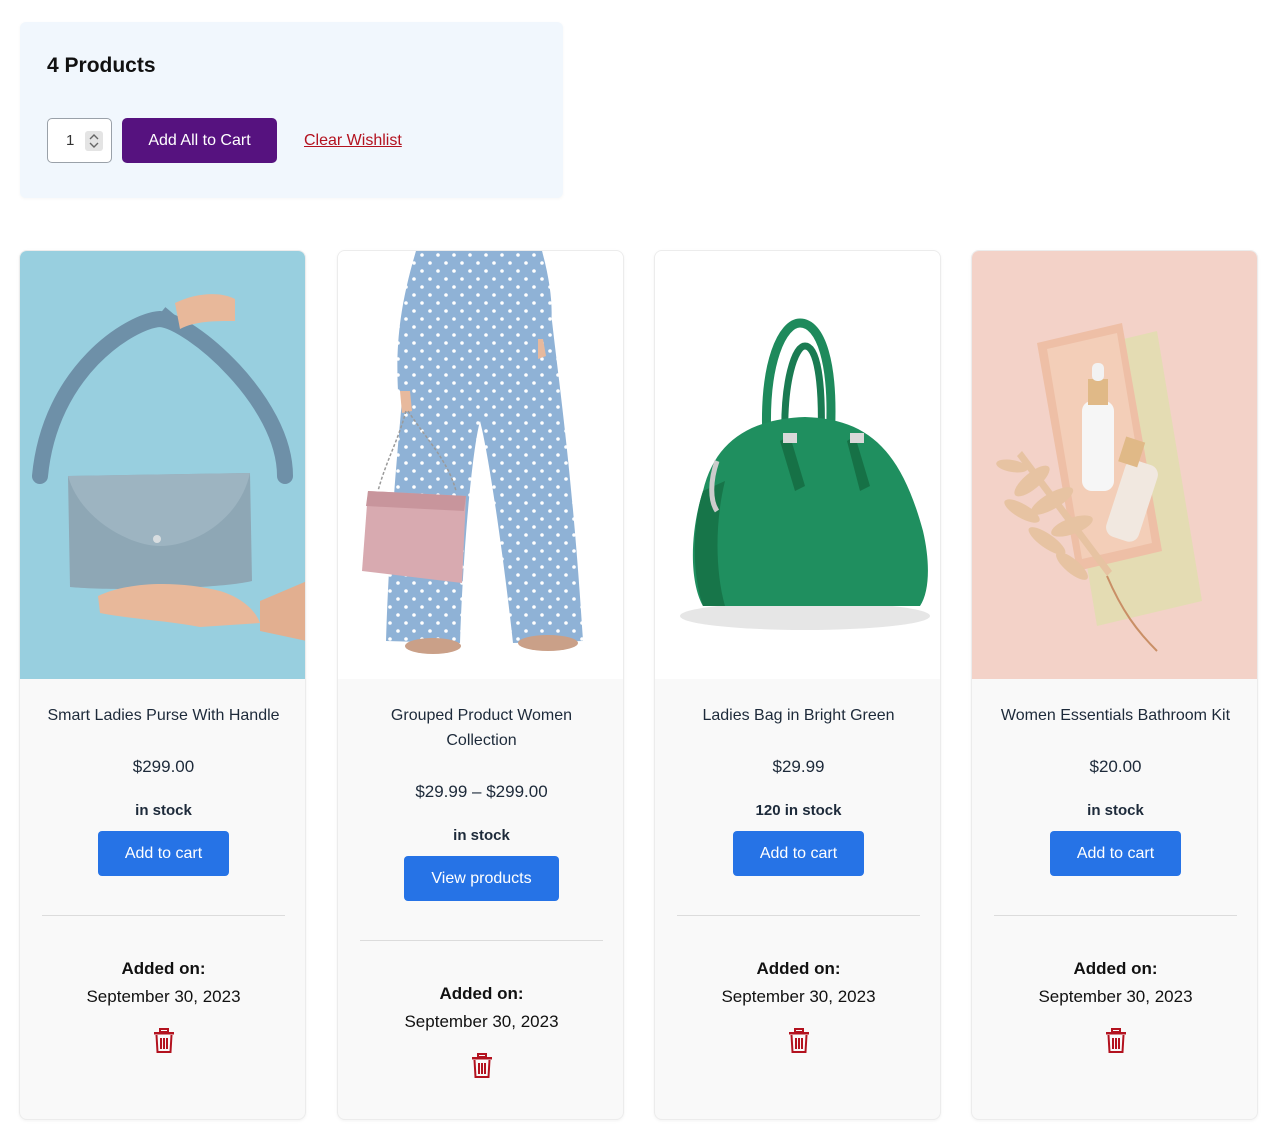 This screenshot has height=1142, width=1280. What do you see at coordinates (1115, 766) in the screenshot?
I see `product-price: $20.00` at bounding box center [1115, 766].